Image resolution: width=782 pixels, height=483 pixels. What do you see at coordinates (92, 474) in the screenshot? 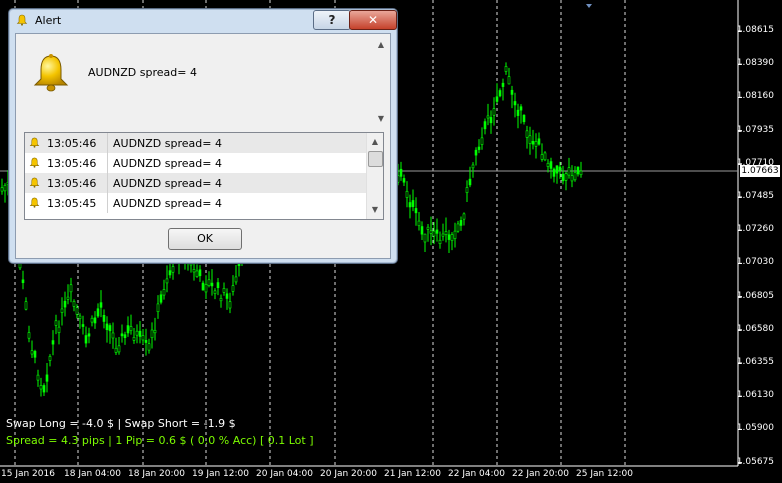
I see `date-tick-label: 18 Jan 04:00` at bounding box center [92, 474].